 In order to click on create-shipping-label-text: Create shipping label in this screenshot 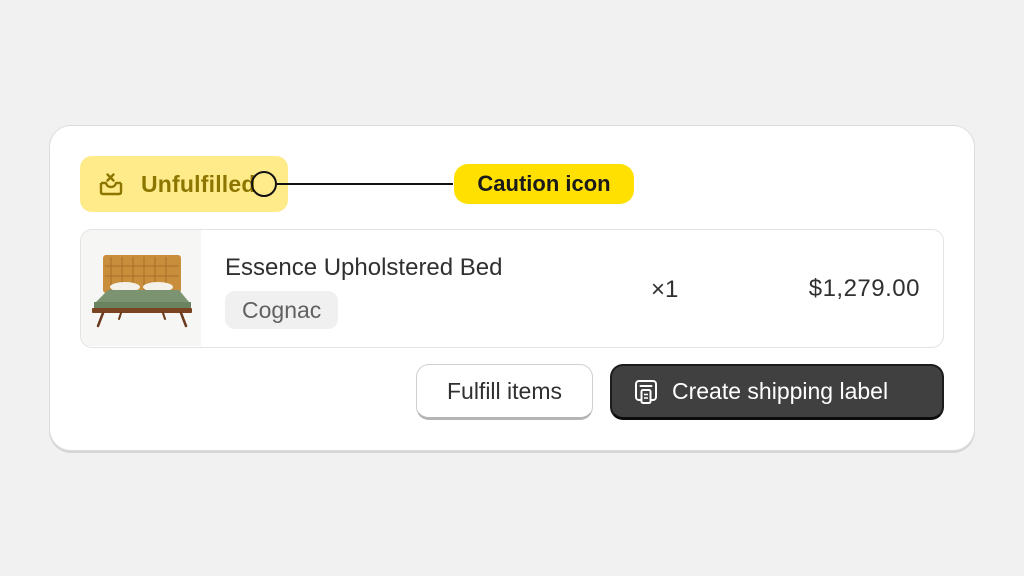, I will do `click(780, 391)`.